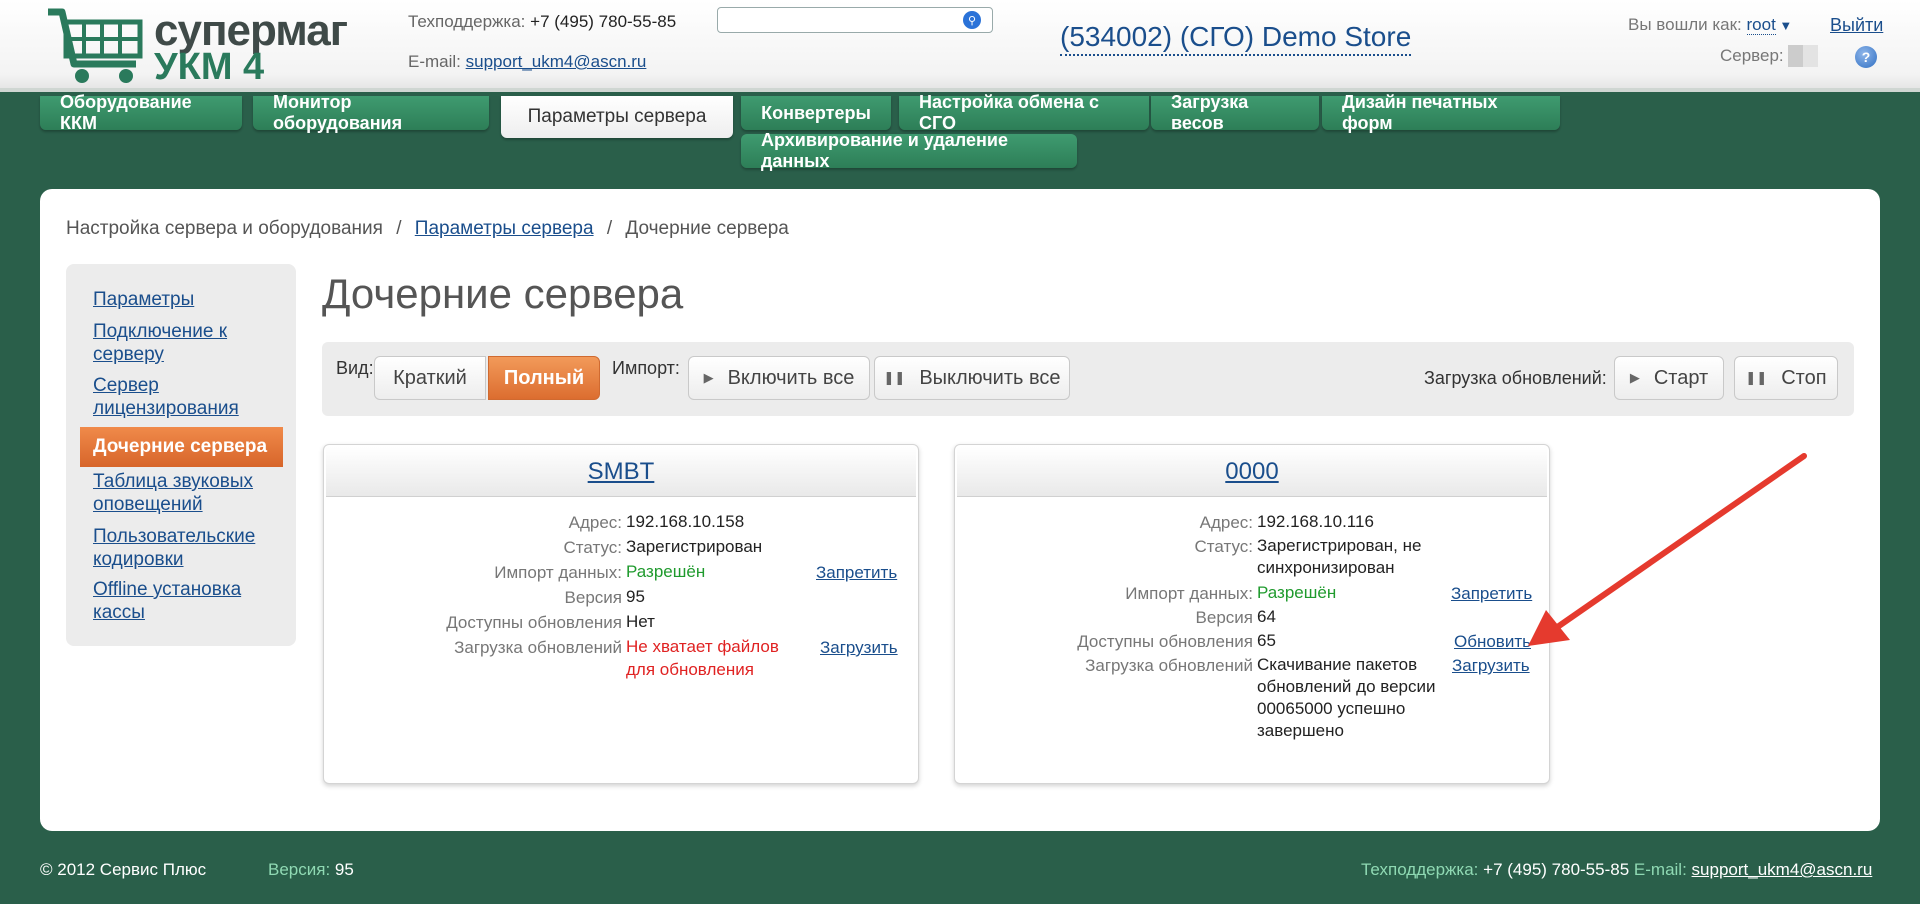  What do you see at coordinates (1556, 869) in the screenshot?
I see `footer-phone: +7 (495) 780-55-85` at bounding box center [1556, 869].